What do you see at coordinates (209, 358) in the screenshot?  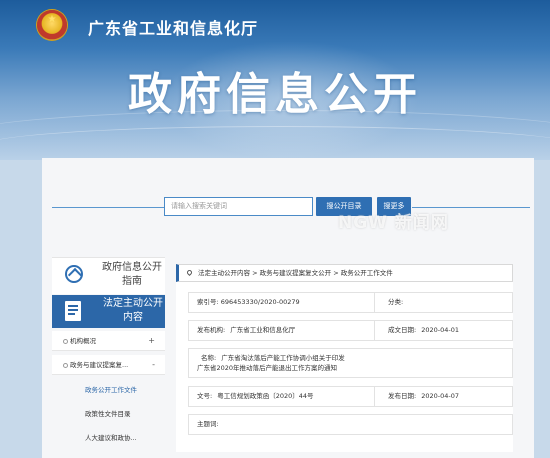 I see `name-label: 名称:` at bounding box center [209, 358].